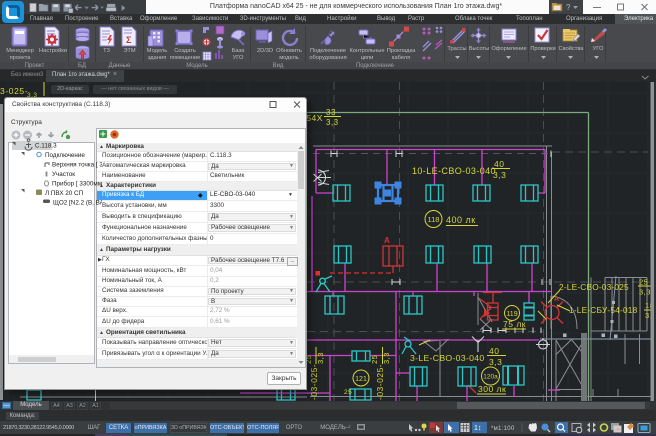 The image size is (656, 436). Describe the element at coordinates (503, 429) in the screenshot. I see `svg-text: *м1:100` at that location.